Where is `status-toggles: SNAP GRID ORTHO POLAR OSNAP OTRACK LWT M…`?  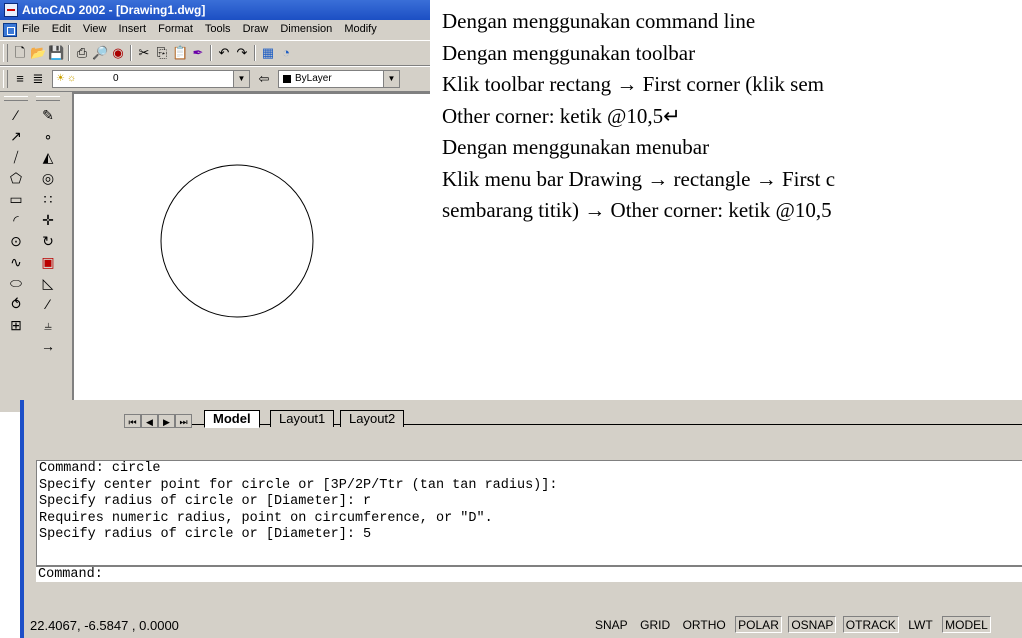 status-toggles: SNAP GRID ORTHO POLAR OSNAP OTRACK LWT M… is located at coordinates (792, 625).